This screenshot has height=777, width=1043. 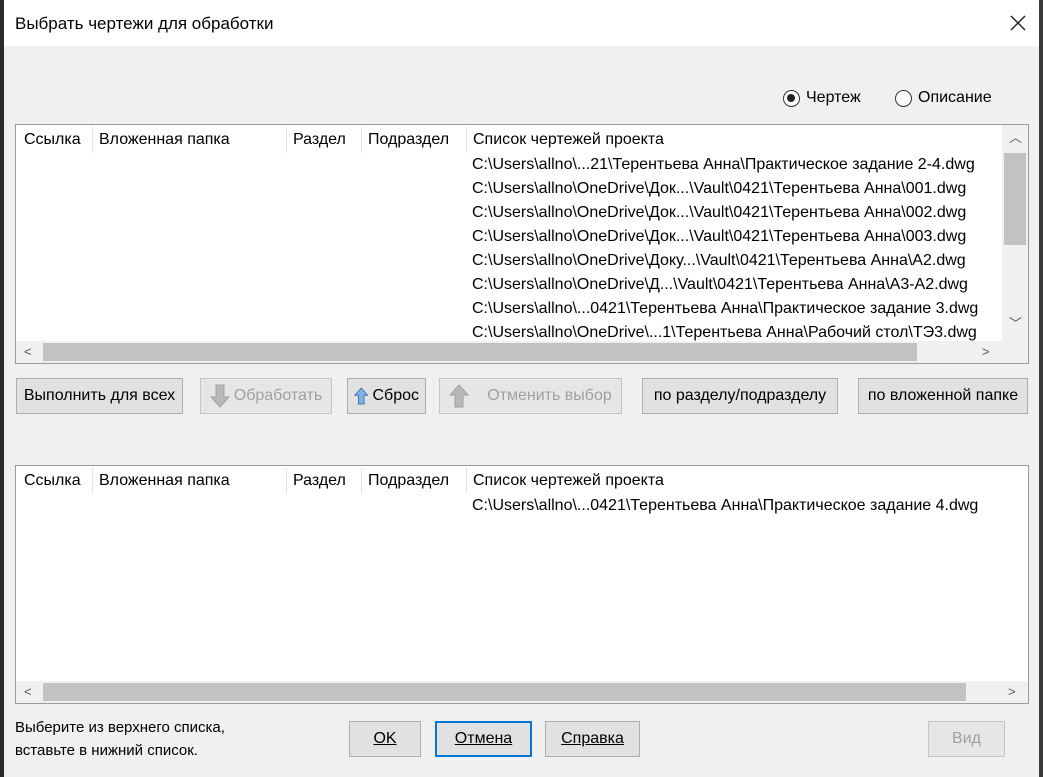 What do you see at coordinates (219, 396) in the screenshot?
I see `arrow-down-icon` at bounding box center [219, 396].